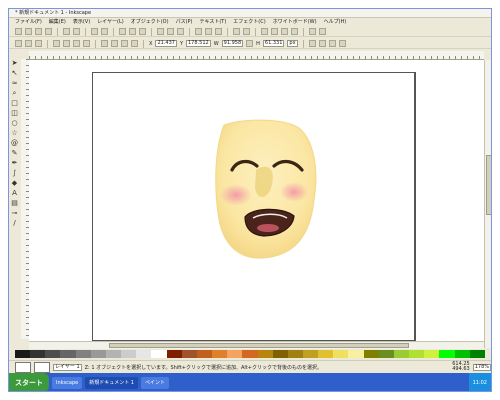 Image resolution: width=500 pixels, height=400 pixels. Describe the element at coordinates (124, 43) in the screenshot. I see `lower-button` at that location.